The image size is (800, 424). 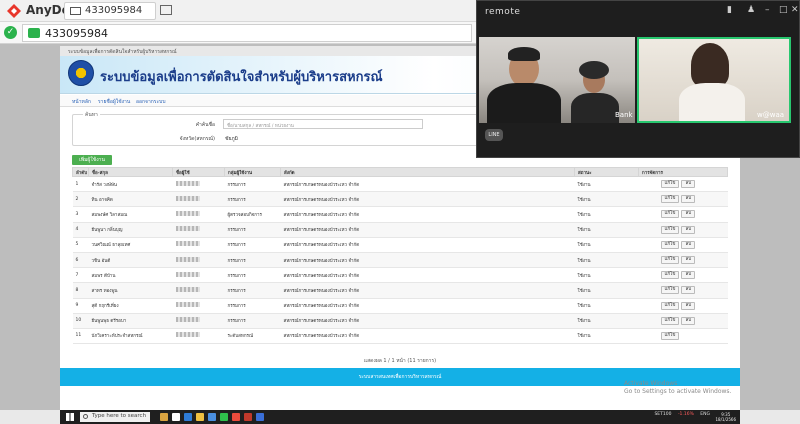 I want to click on word-icon, so click(x=260, y=417).